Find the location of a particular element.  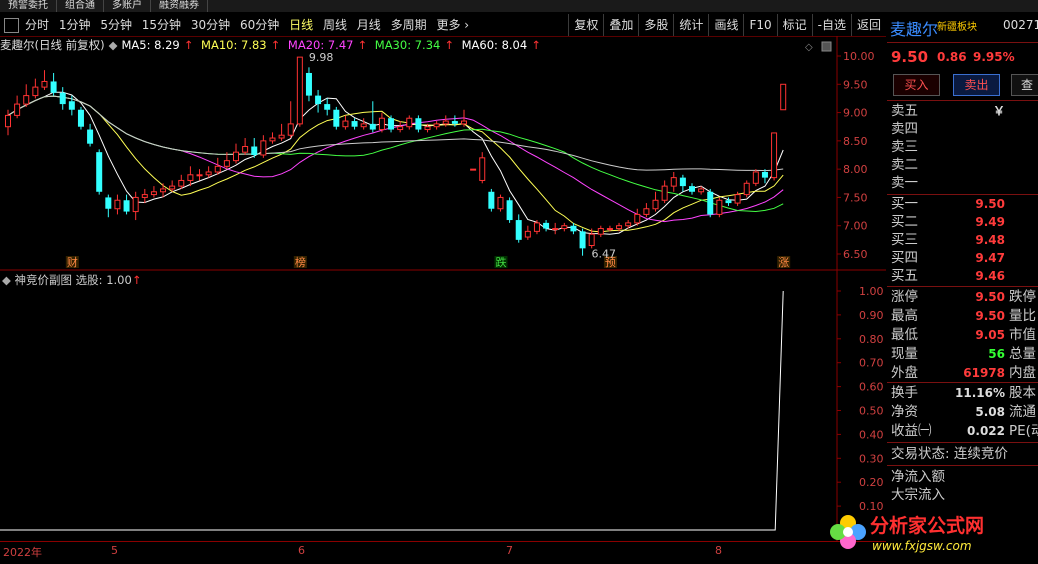

sub-tick-label: 0.20 is located at coordinates (871, 482).